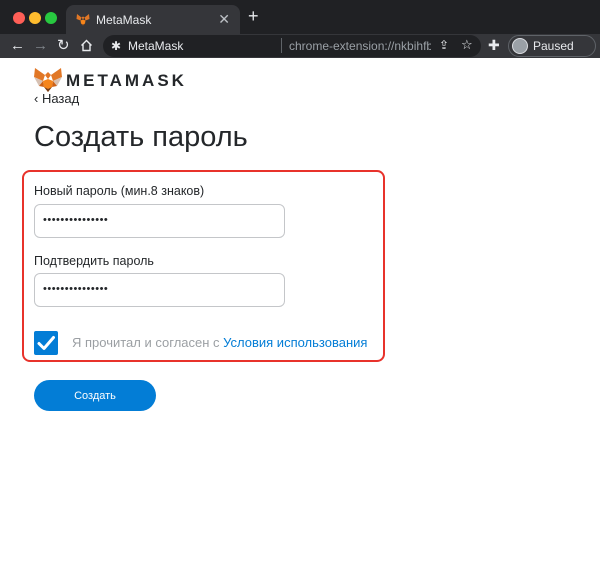  I want to click on page-title: Создать пароль, so click(141, 137).